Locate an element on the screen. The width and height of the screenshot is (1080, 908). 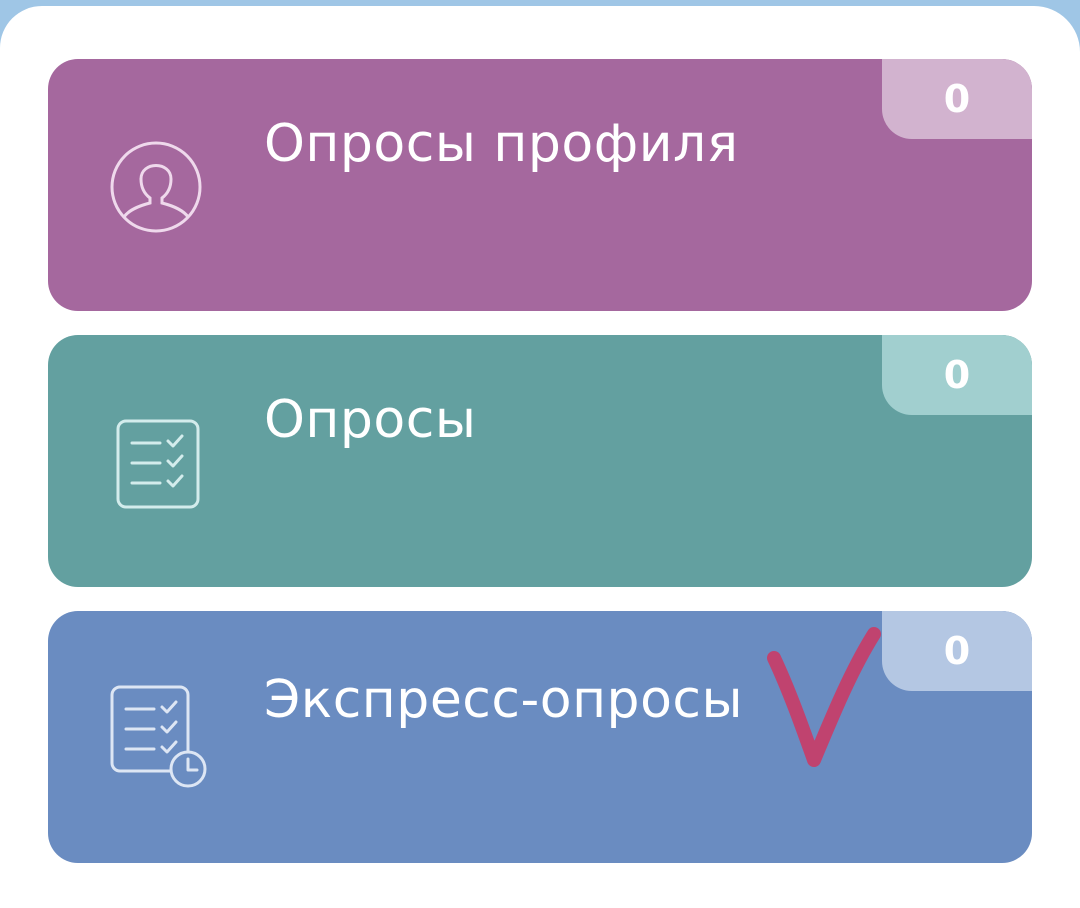
card-title: Опросы is located at coordinates (370, 420).